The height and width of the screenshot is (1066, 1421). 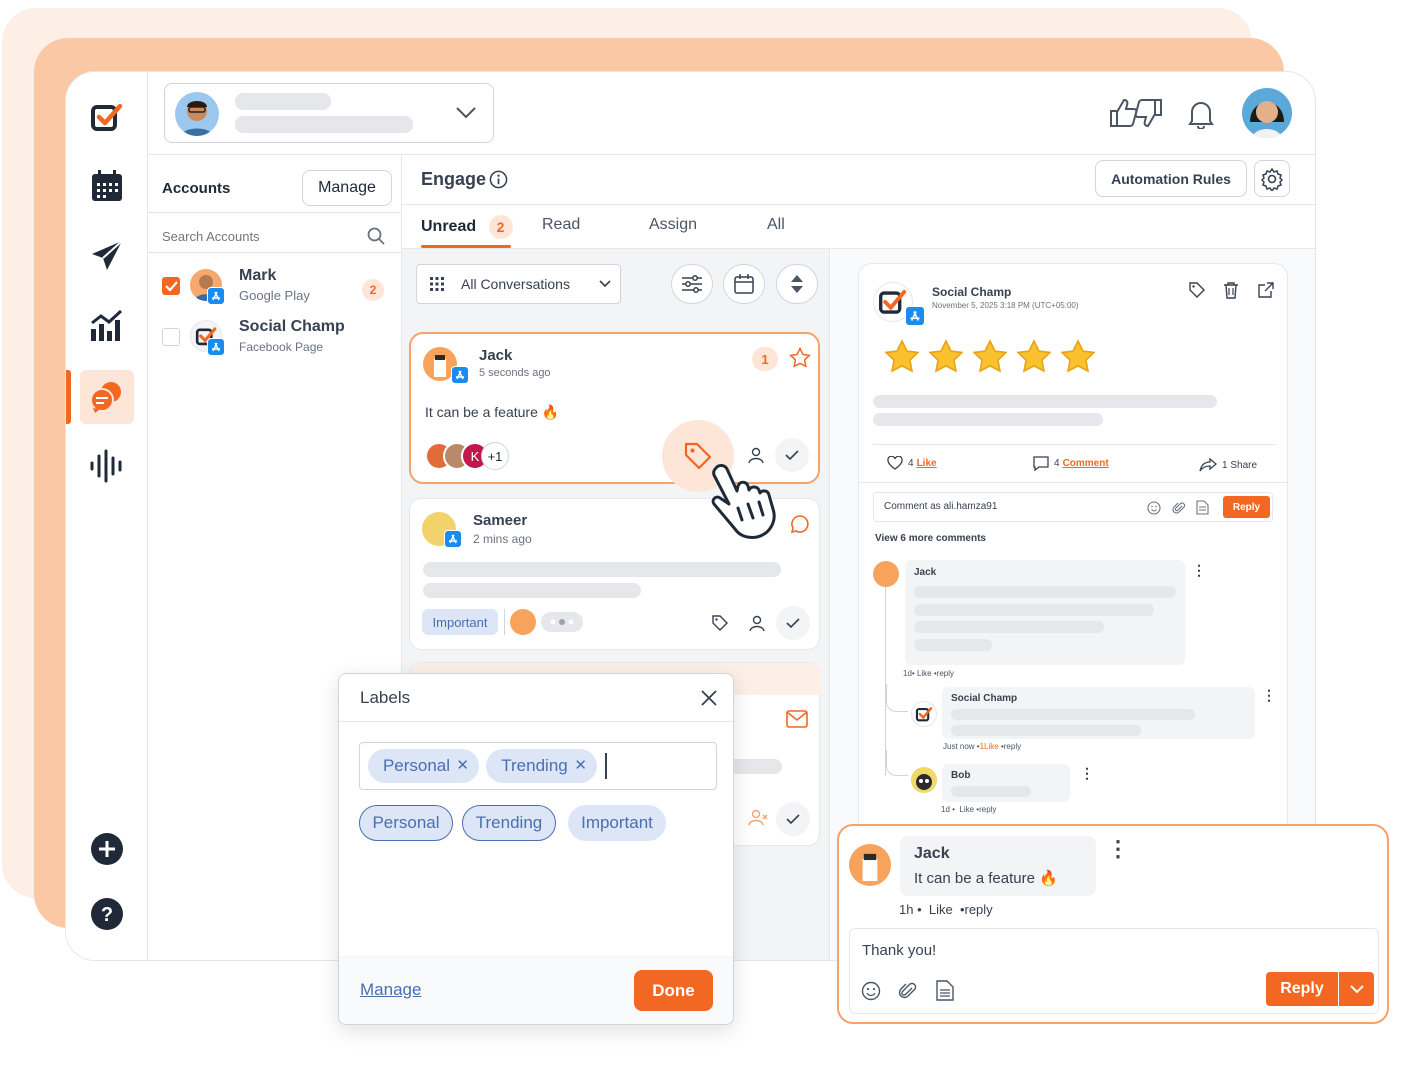 What do you see at coordinates (495, 456) in the screenshot?
I see `more-assignees-count: +1` at bounding box center [495, 456].